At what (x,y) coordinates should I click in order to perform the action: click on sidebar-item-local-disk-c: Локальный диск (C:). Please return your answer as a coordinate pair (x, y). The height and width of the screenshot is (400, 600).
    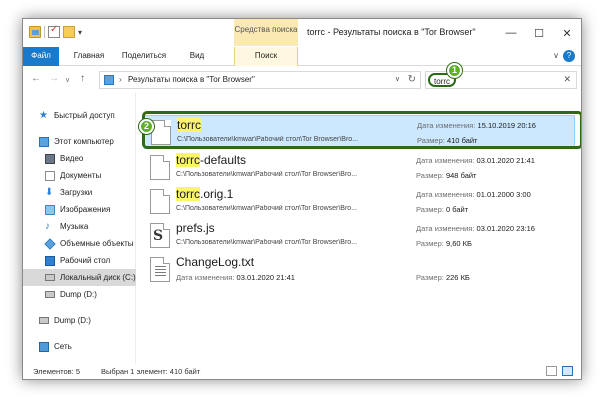
    Looking at the image, I should click on (79, 277).